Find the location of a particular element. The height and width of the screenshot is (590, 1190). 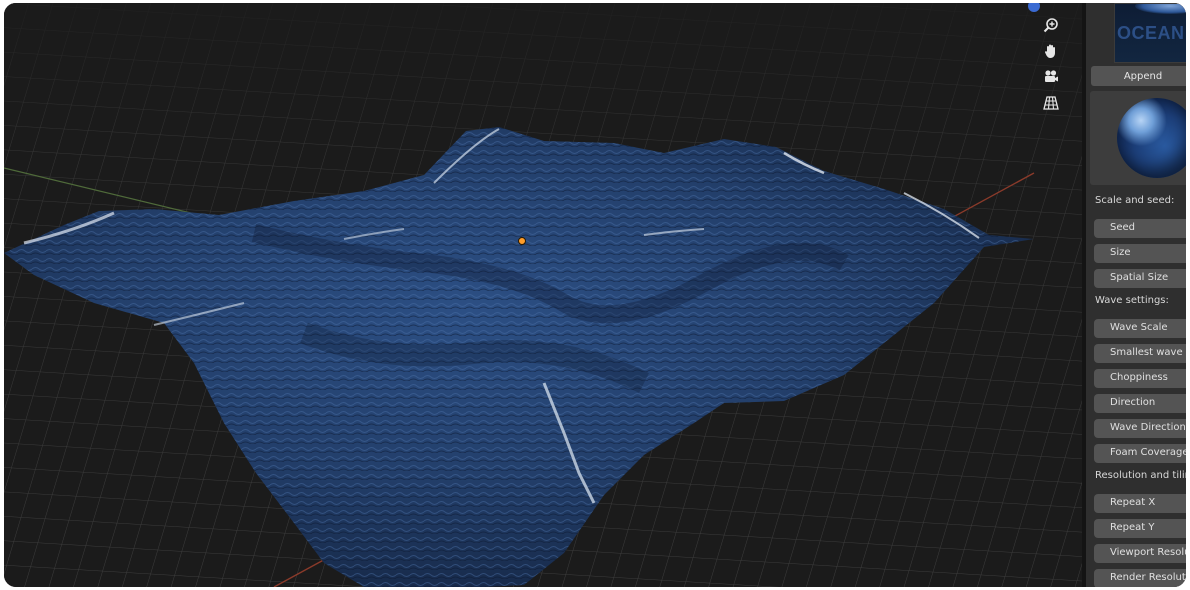

wave-direction-field: Wave Direction is located at coordinates (1140, 428).